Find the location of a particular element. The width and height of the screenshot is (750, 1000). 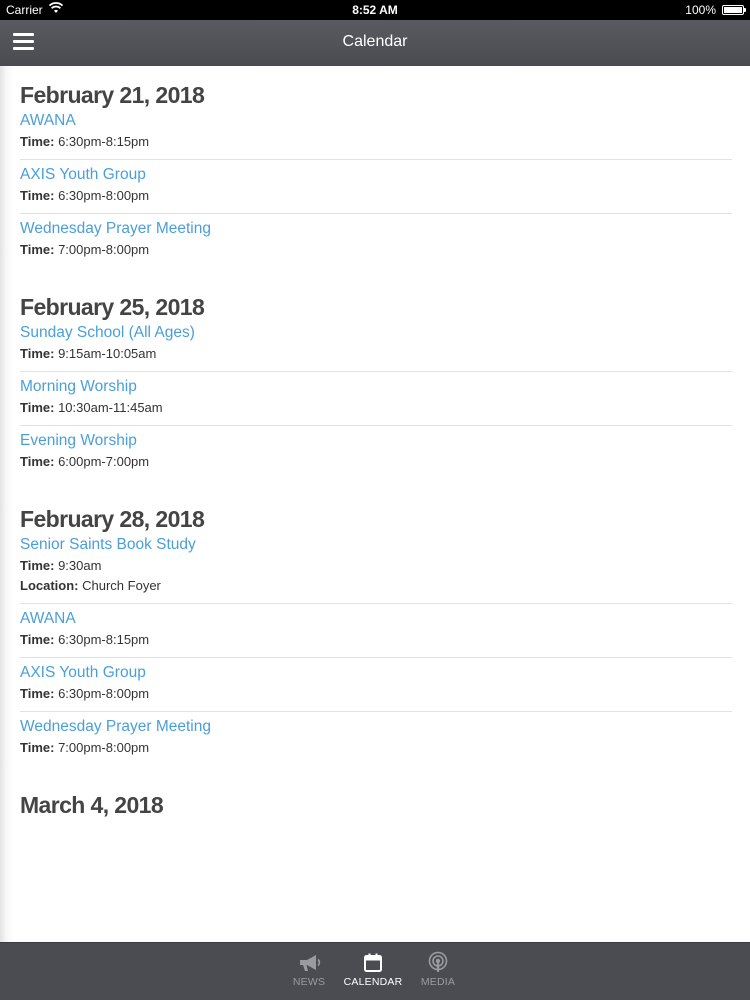

event-item: Evening Worship Time: 6:00pm-7:00pm is located at coordinates (376, 452).